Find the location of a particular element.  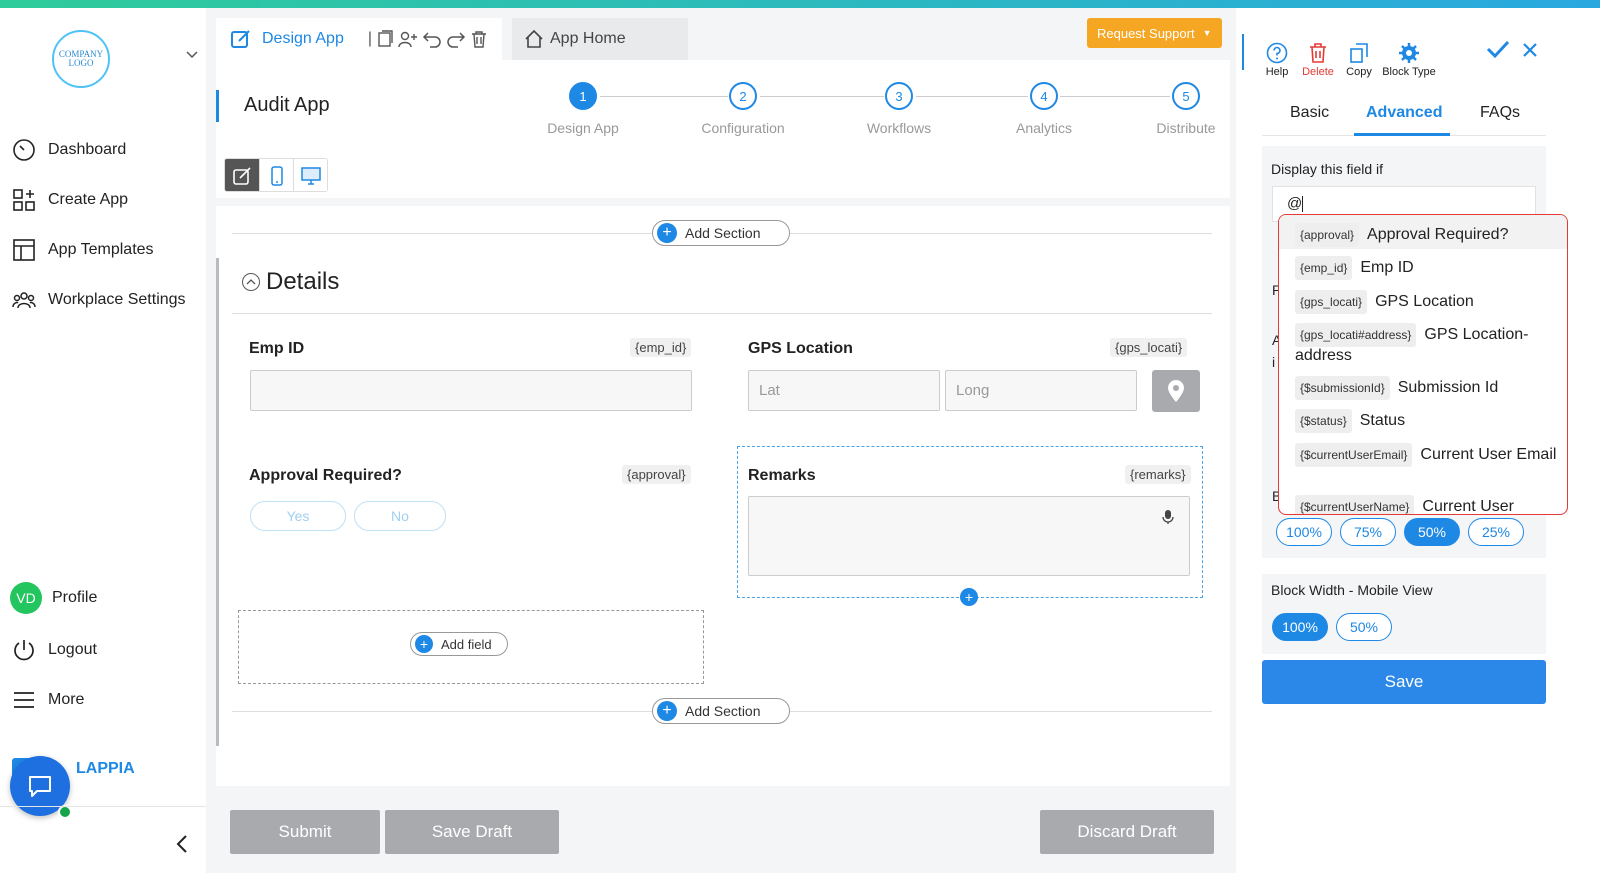

request-support-button: Request Support ▼ is located at coordinates (1154, 33).